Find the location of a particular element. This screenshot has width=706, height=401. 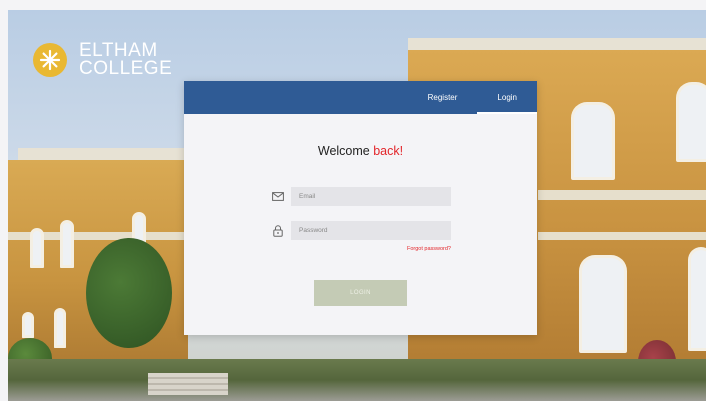

tab-login: Login is located at coordinates (507, 97).